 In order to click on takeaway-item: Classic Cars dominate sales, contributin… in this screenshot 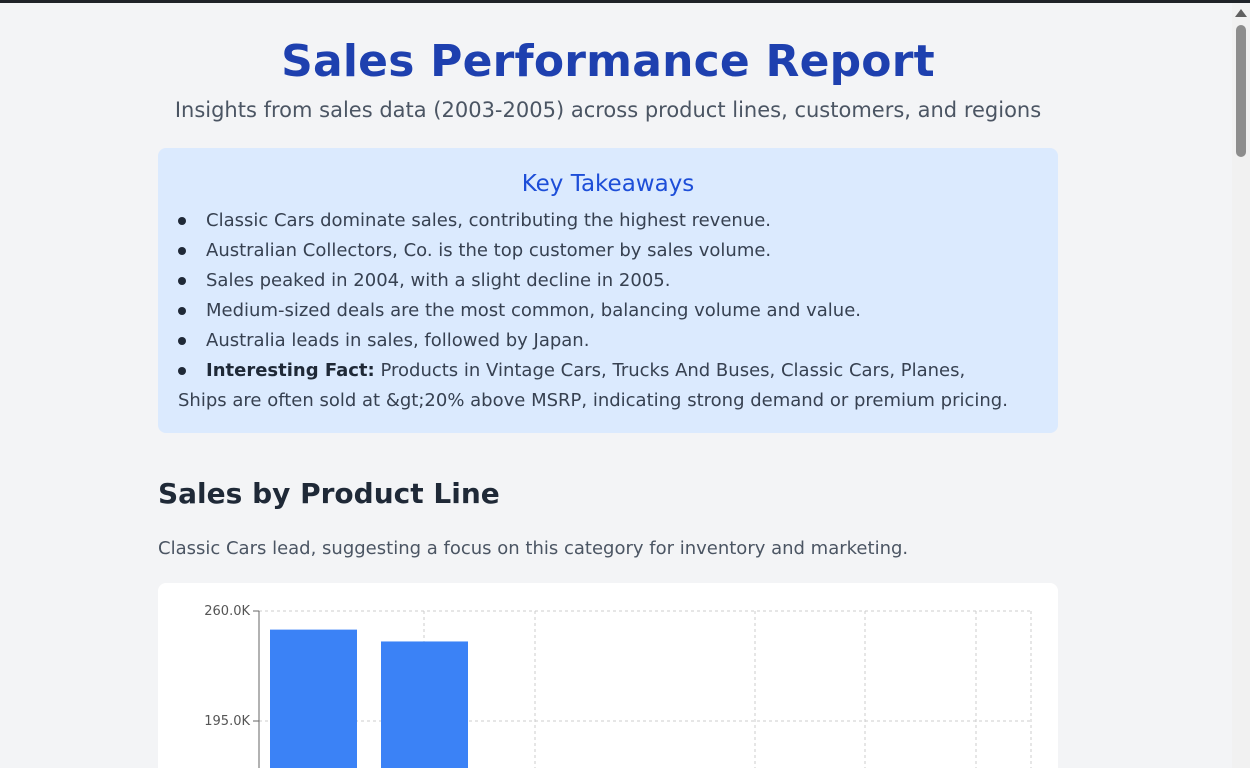, I will do `click(598, 221)`.